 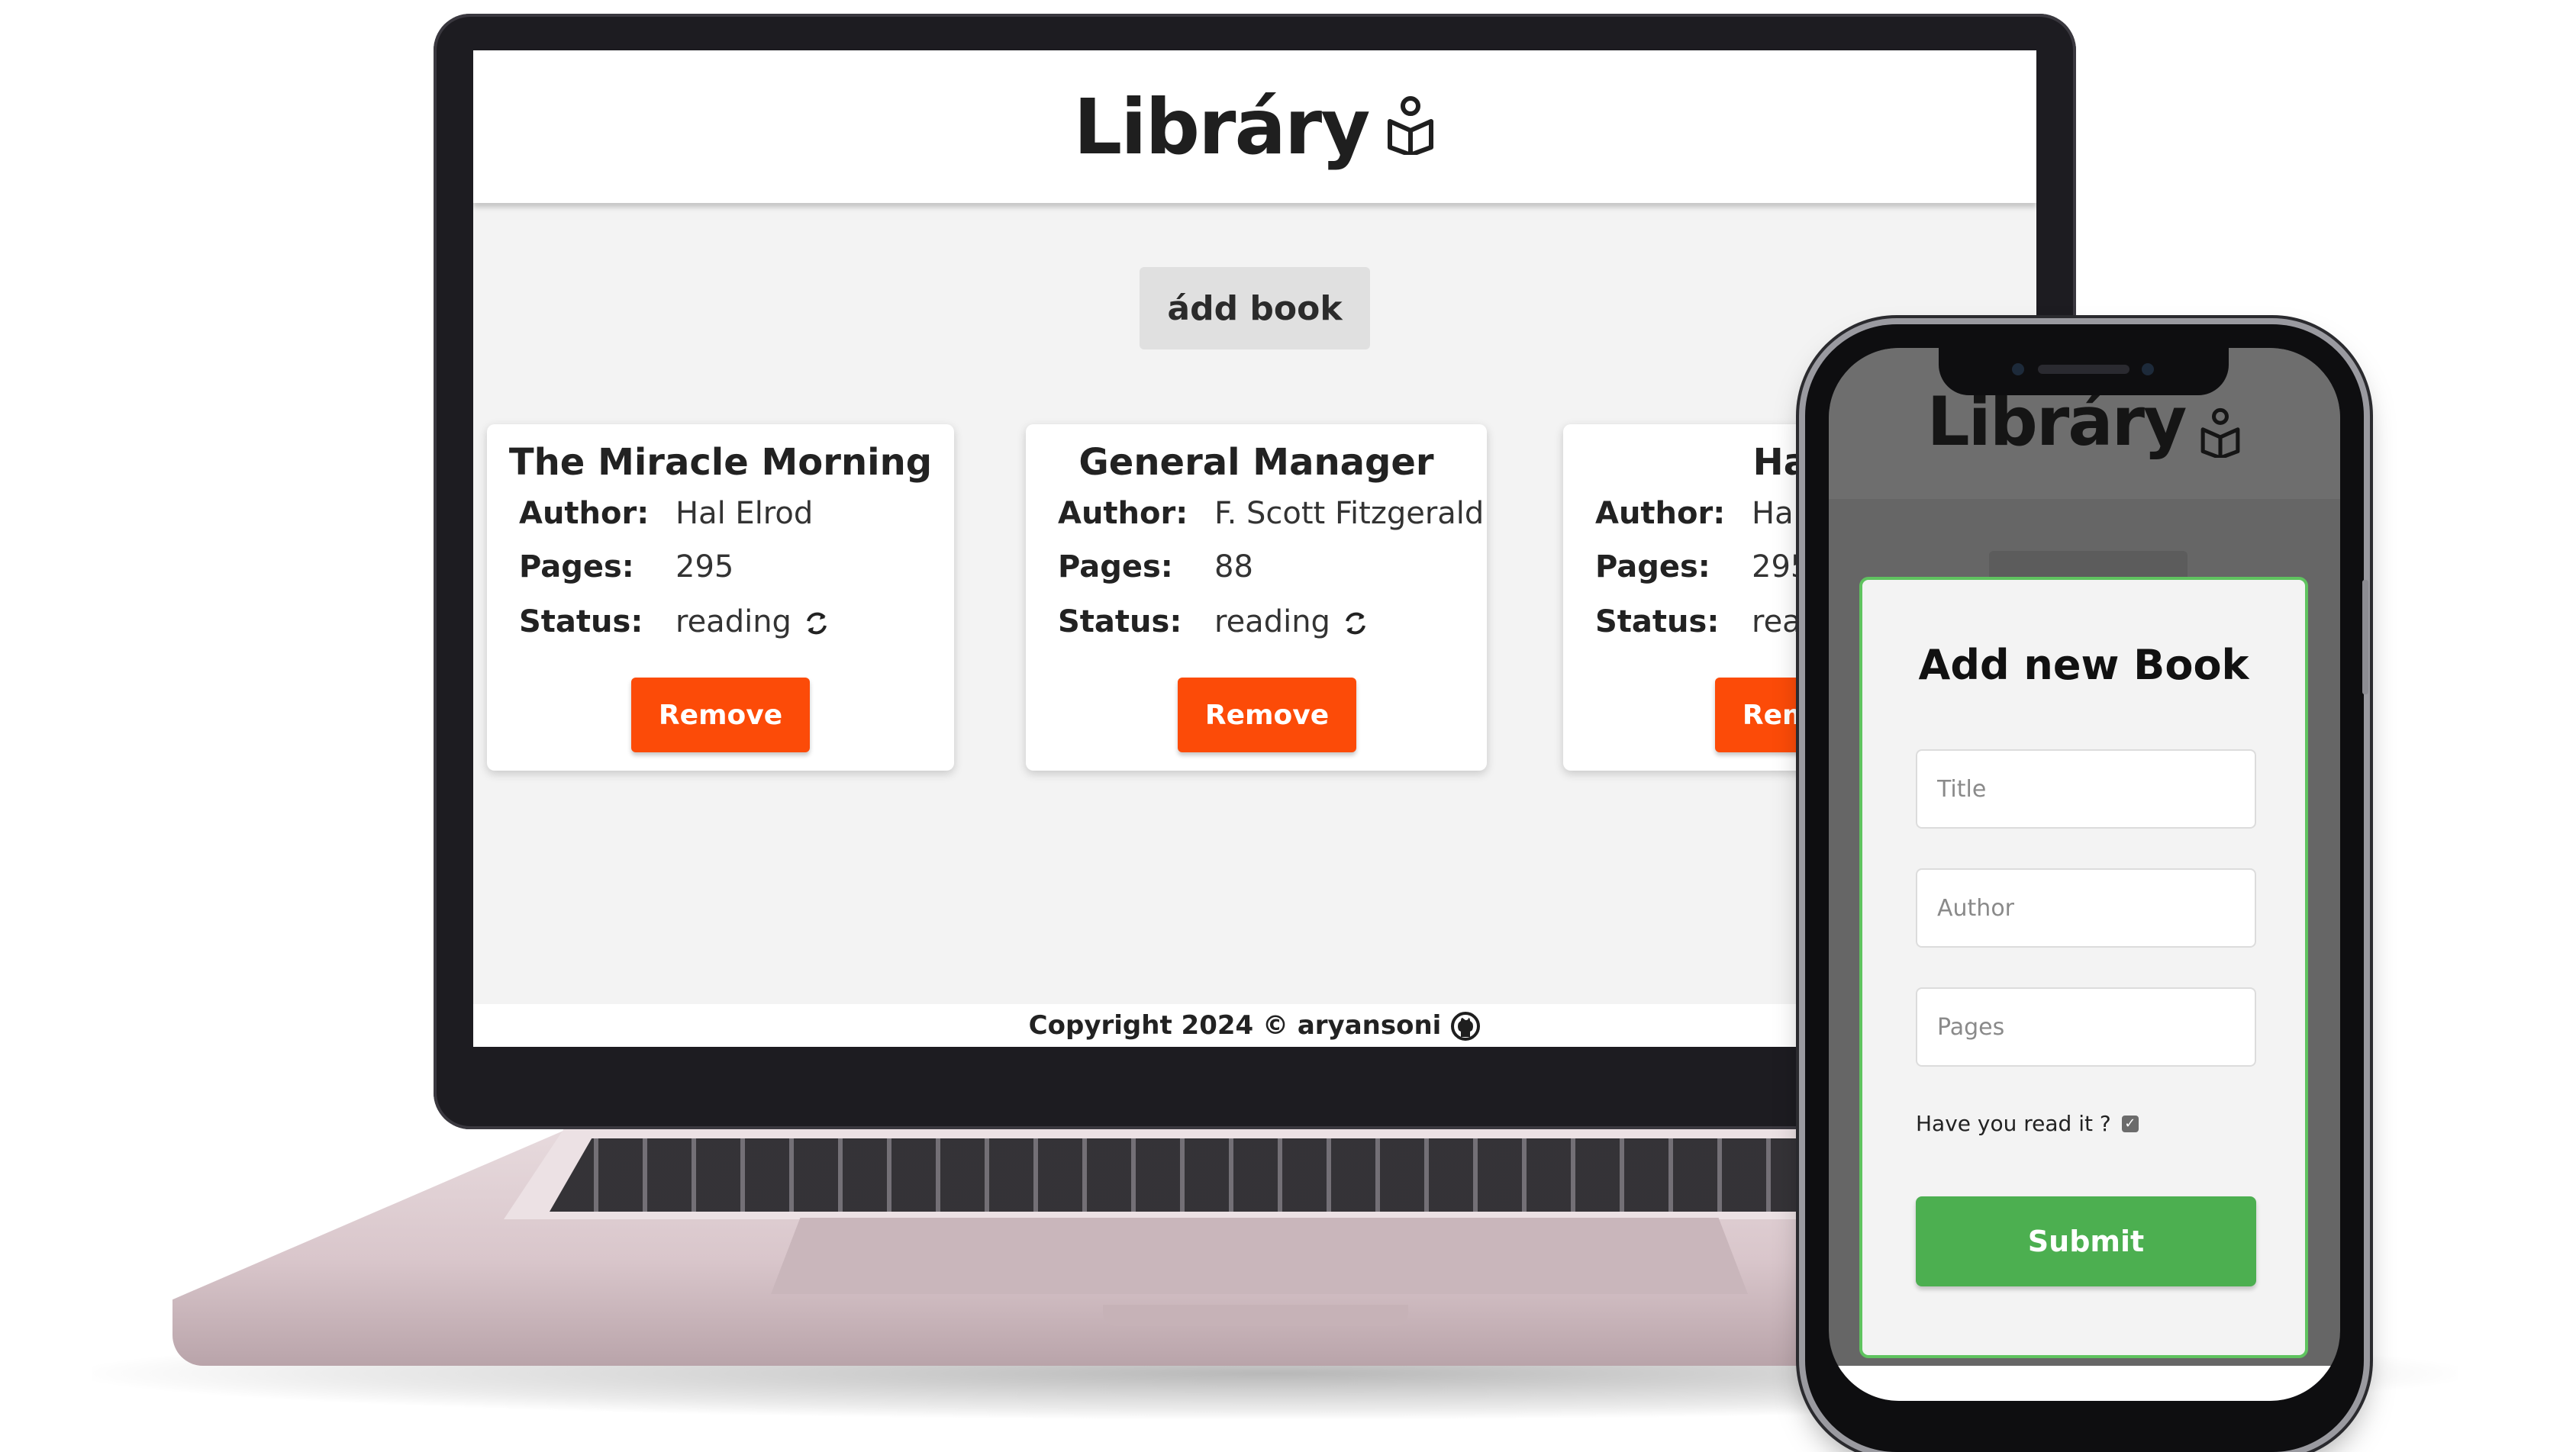 What do you see at coordinates (2084, 1383) in the screenshot?
I see `phone-bottom-bar` at bounding box center [2084, 1383].